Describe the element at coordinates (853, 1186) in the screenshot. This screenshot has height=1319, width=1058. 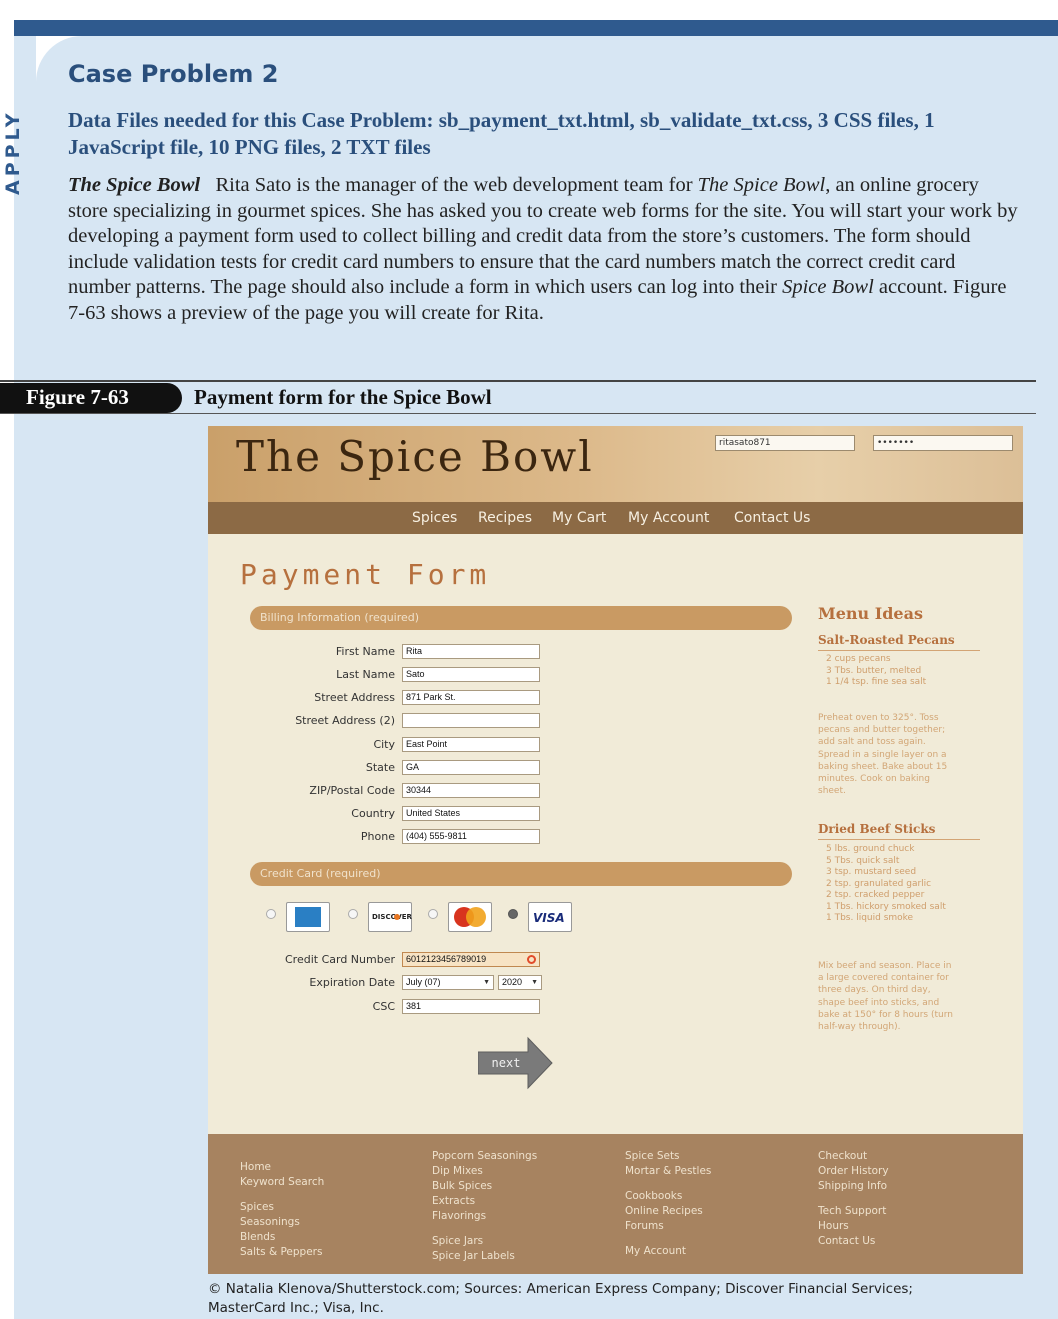
I see `footer-link: Shipping Info` at that location.